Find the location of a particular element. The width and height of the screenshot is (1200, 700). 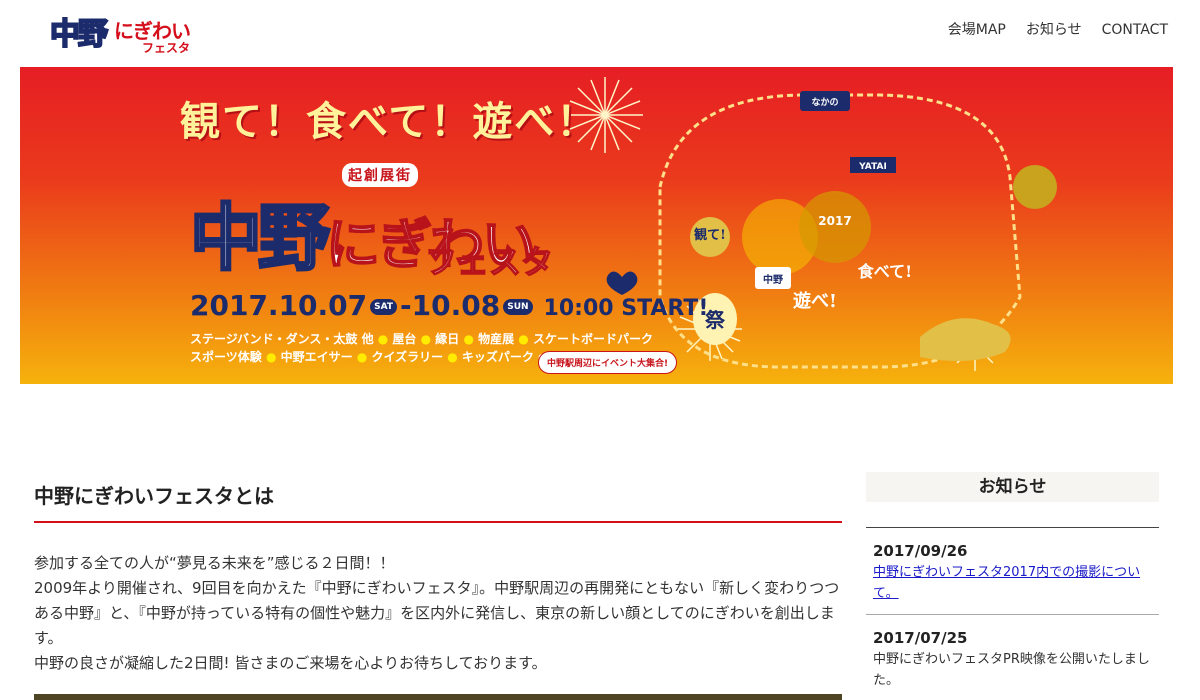

news-item: 2017/07/25 中野にぎわいフェスタPR映像を公開いたしました。 is located at coordinates (1012, 657).